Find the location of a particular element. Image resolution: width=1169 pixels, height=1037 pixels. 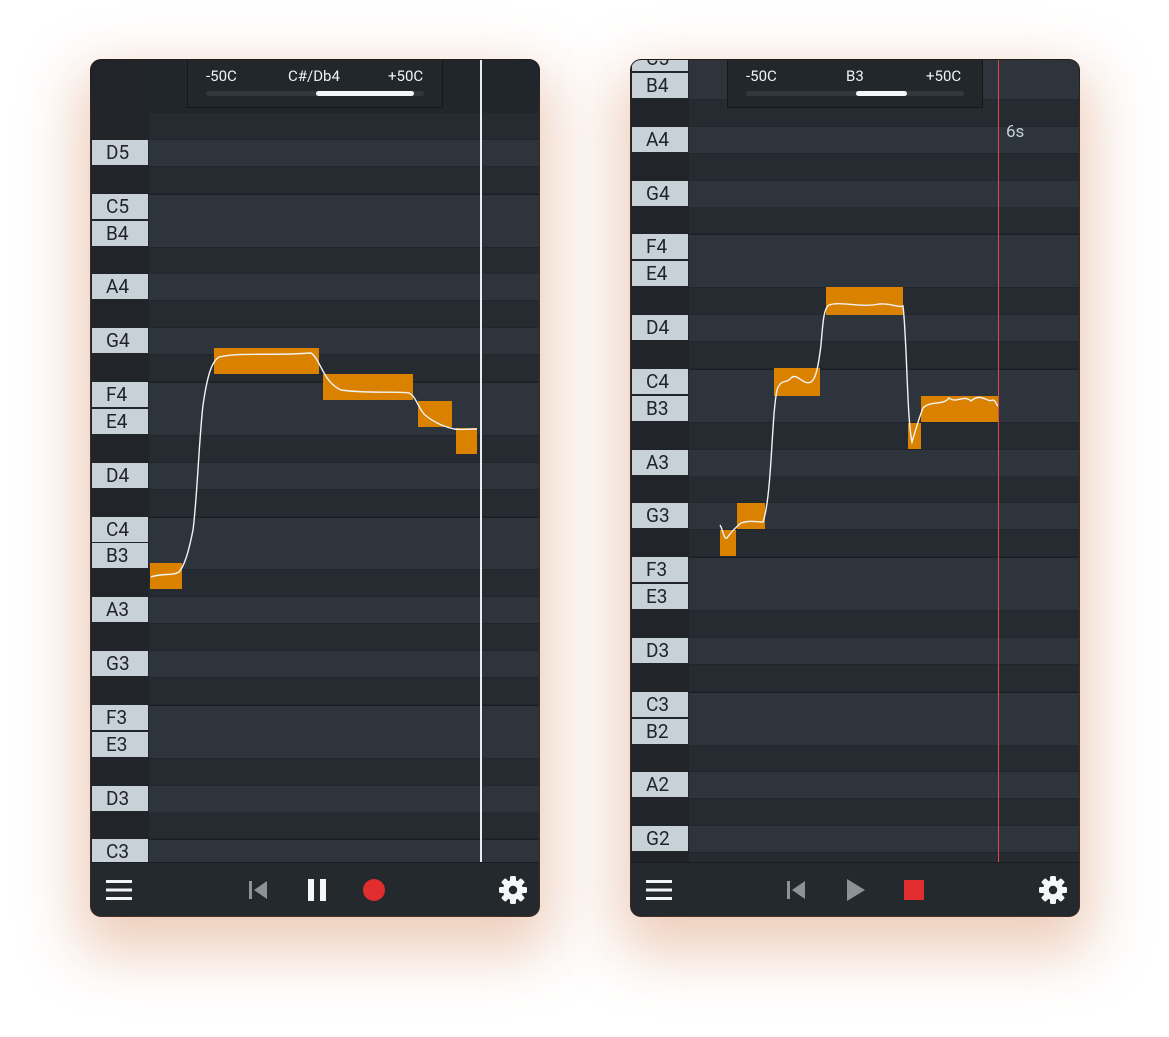

tuner-meter: -50C C#/Db4 +50C is located at coordinates (315, 84).